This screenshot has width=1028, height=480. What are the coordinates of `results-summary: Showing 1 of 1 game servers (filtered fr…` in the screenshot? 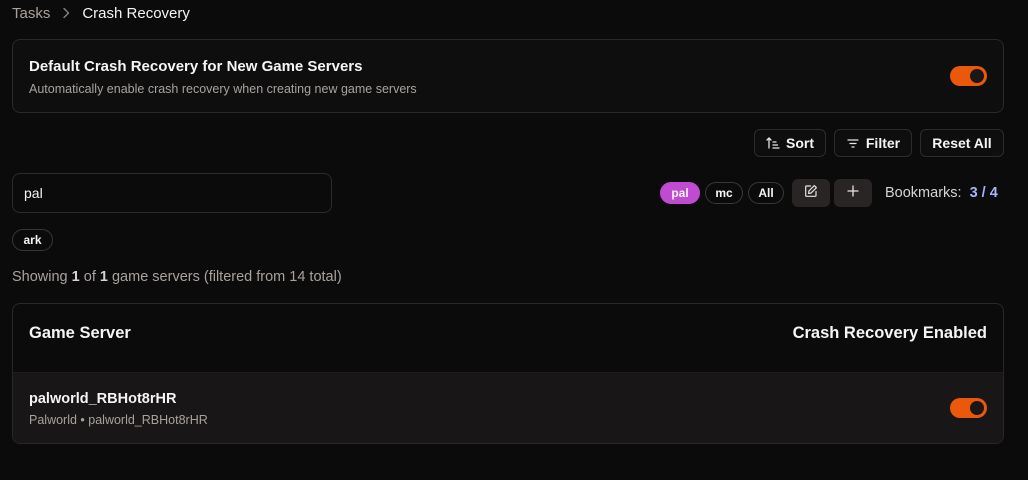 It's located at (177, 277).